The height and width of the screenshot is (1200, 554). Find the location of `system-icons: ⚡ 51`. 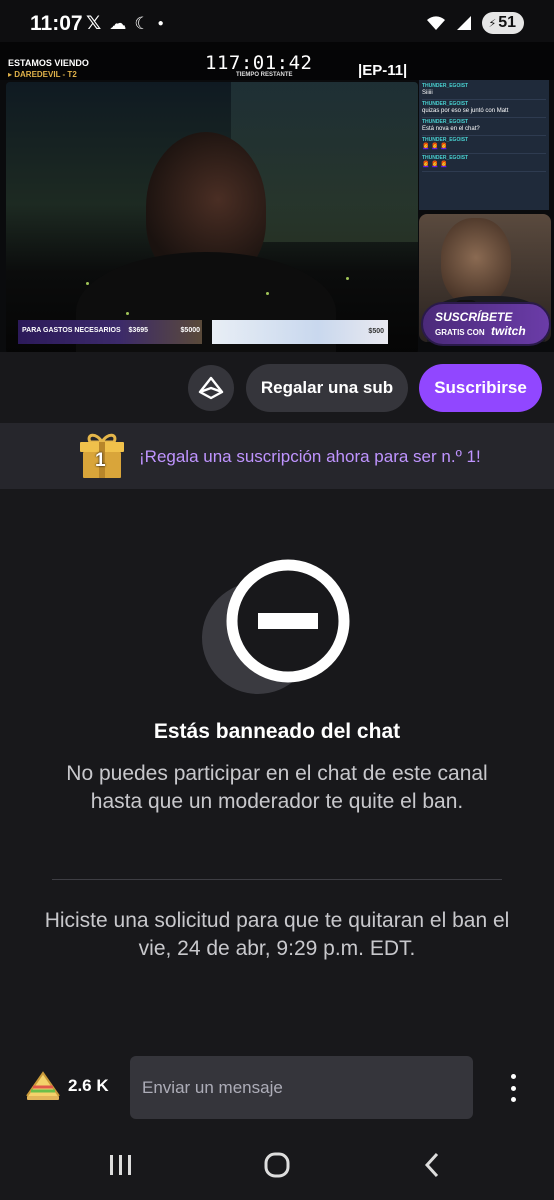

system-icons: ⚡ 51 is located at coordinates (475, 23).